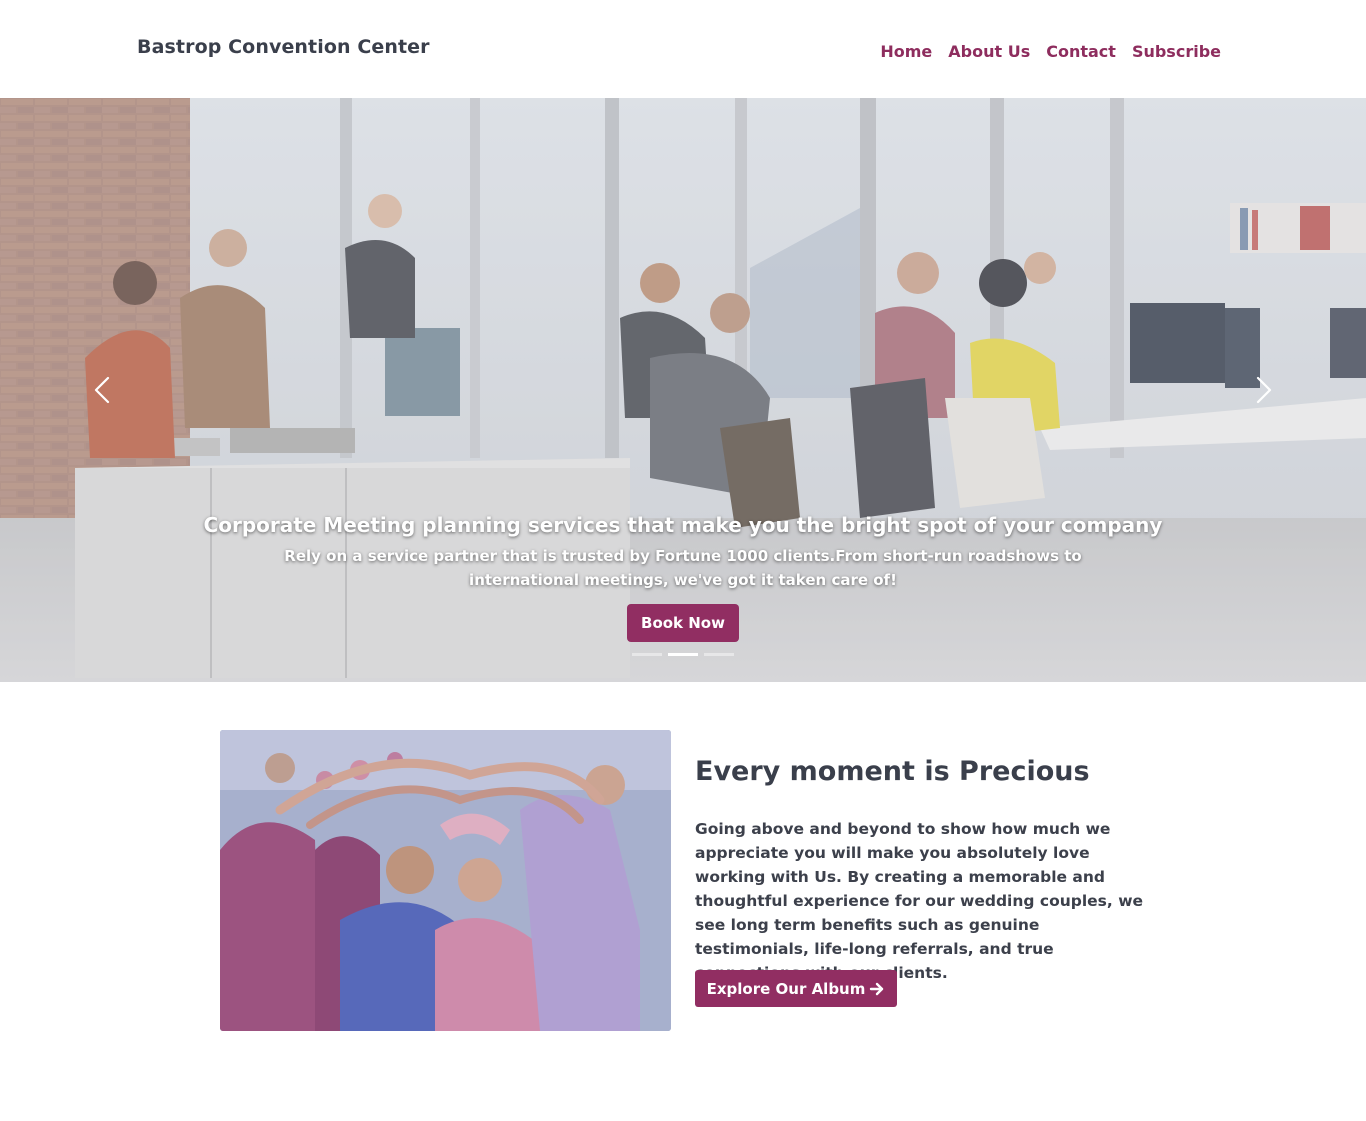  Describe the element at coordinates (989, 51) in the screenshot. I see `nav-link-about-us: About Us` at that location.